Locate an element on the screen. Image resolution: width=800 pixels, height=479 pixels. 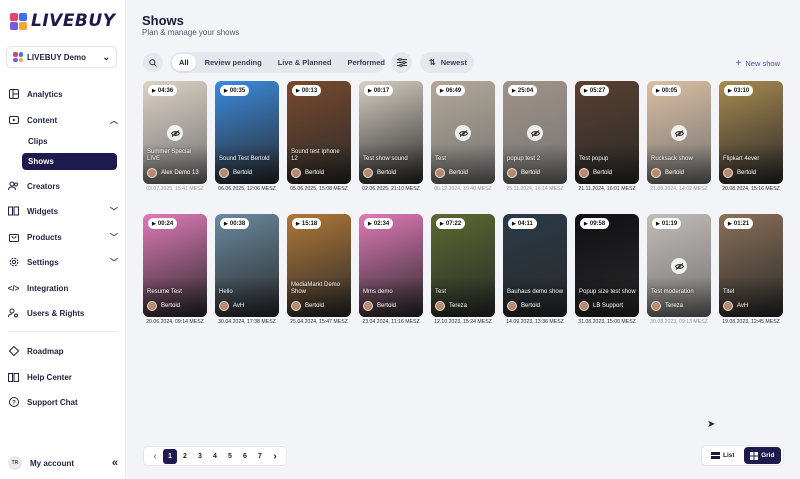
tab-live-planned: Live & Planned is located at coordinates (305, 62).